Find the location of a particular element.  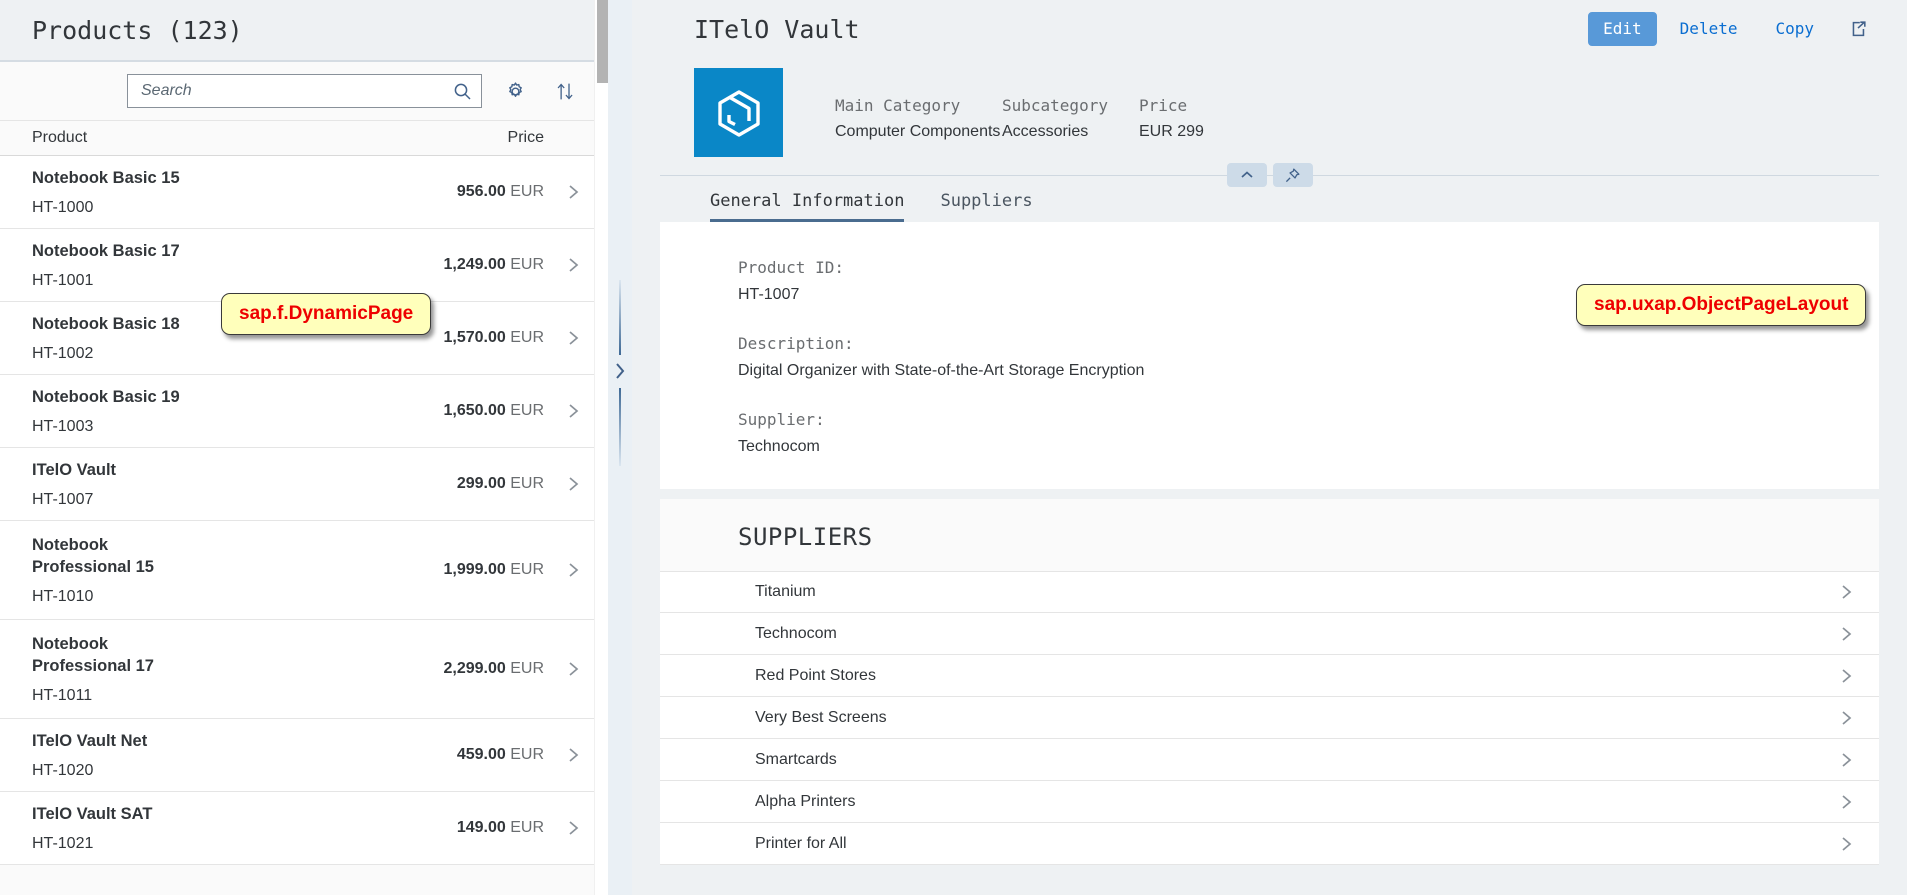

pin-header-button is located at coordinates (1292, 175).